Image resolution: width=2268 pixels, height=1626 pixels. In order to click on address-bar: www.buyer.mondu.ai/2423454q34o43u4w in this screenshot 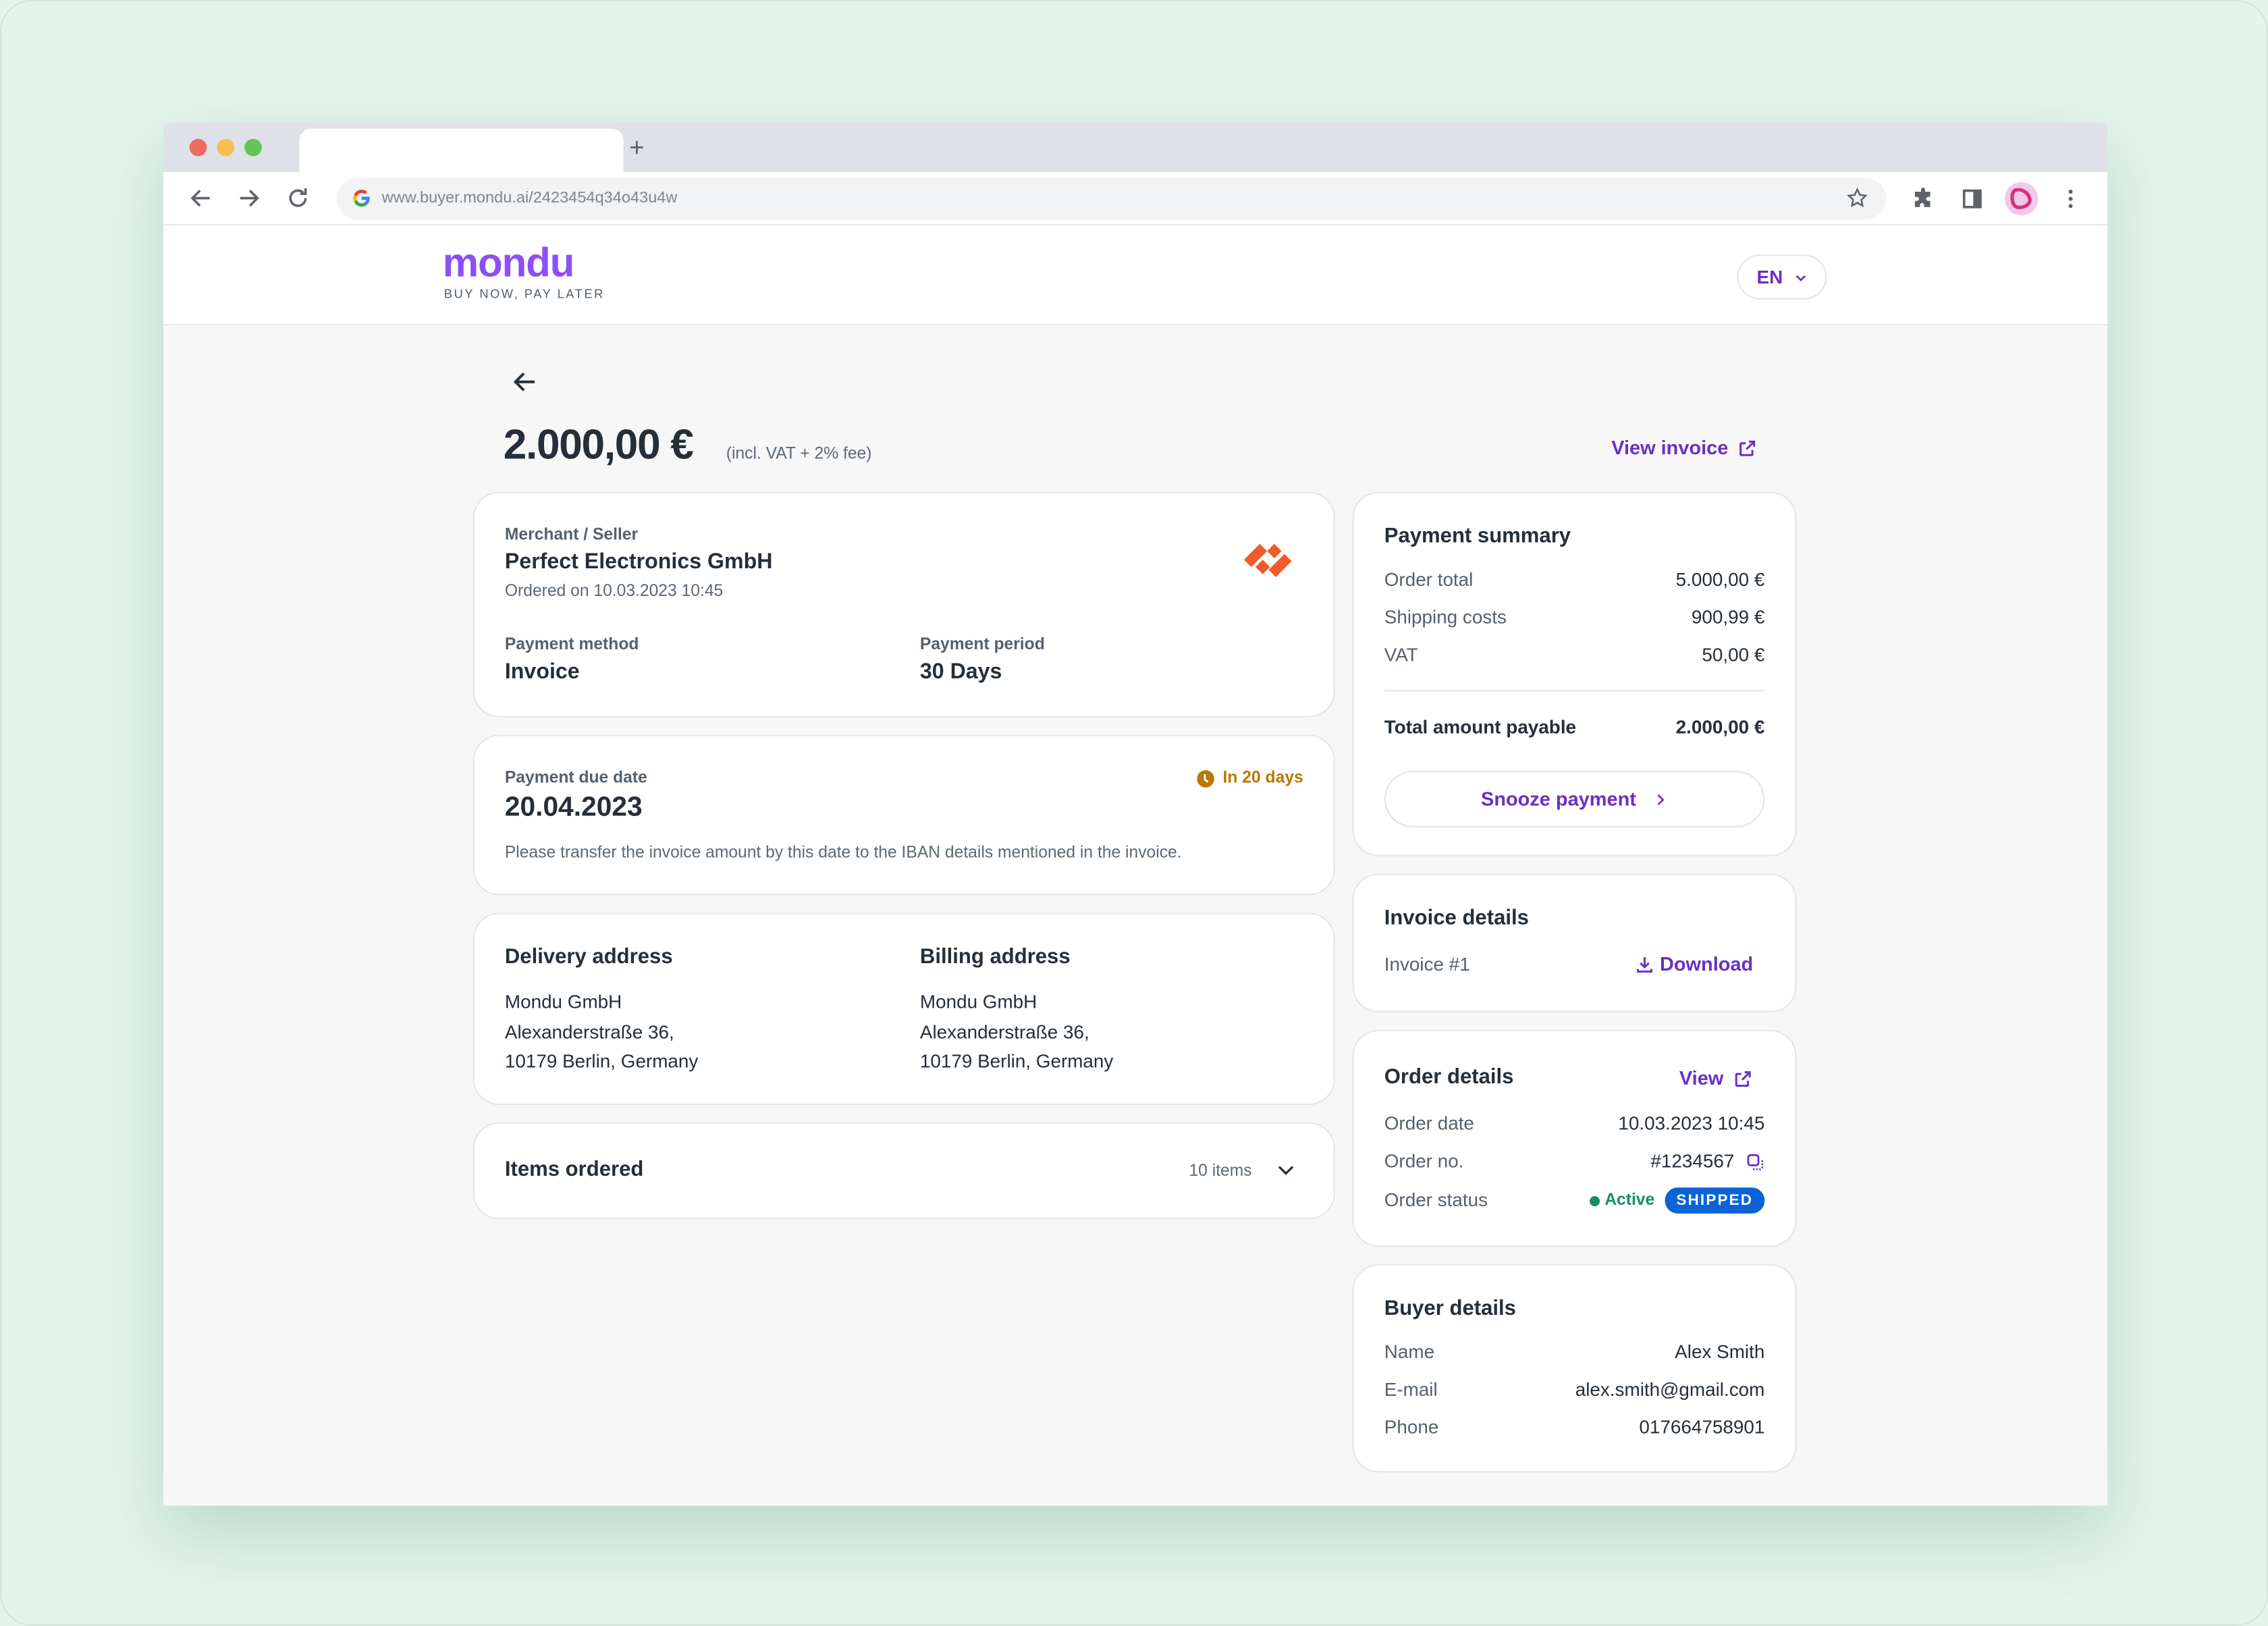, I will do `click(1112, 199)`.